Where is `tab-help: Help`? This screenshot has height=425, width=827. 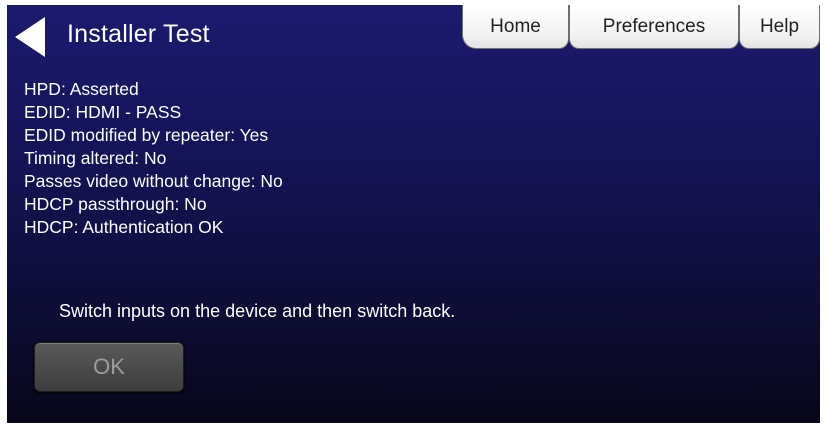
tab-help: Help is located at coordinates (779, 27).